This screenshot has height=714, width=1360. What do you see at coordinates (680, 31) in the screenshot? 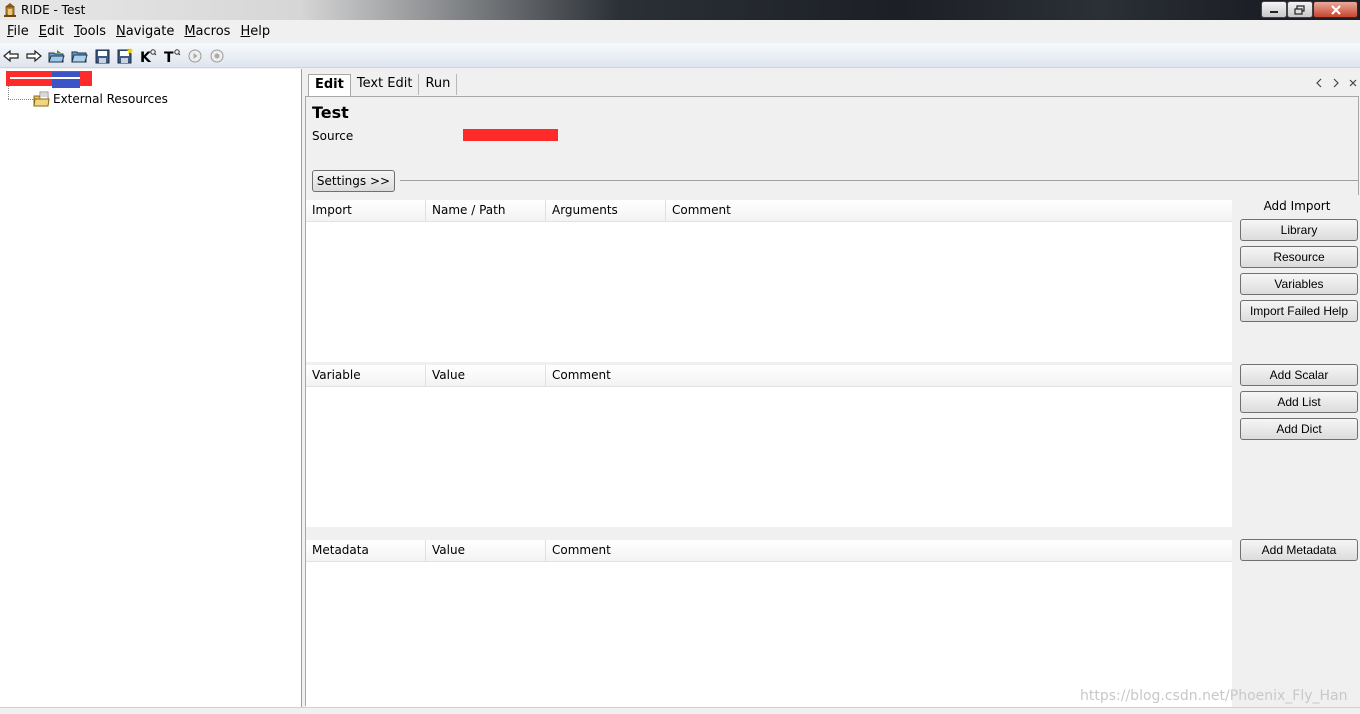
I see `menu-bar: File Edit Tools Navigate Macros Help` at bounding box center [680, 31].